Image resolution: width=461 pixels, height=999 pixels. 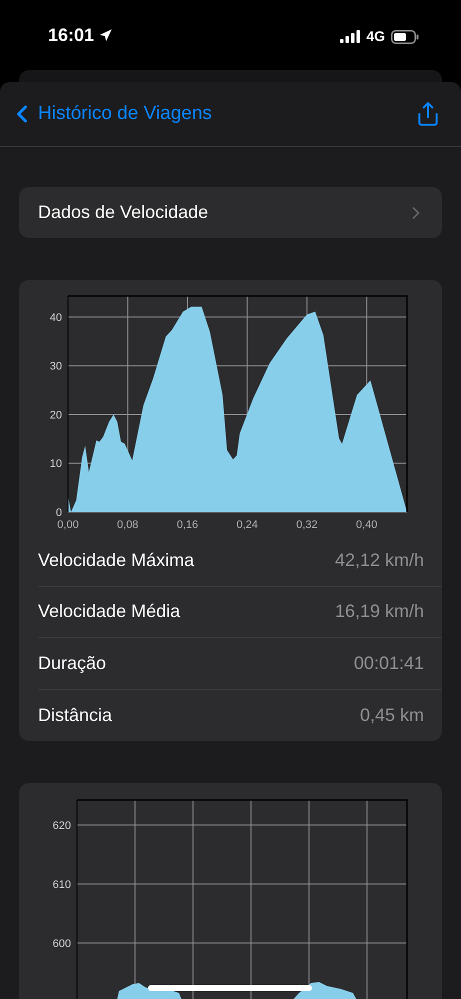 What do you see at coordinates (75, 715) in the screenshot?
I see `stat-label: Distância` at bounding box center [75, 715].